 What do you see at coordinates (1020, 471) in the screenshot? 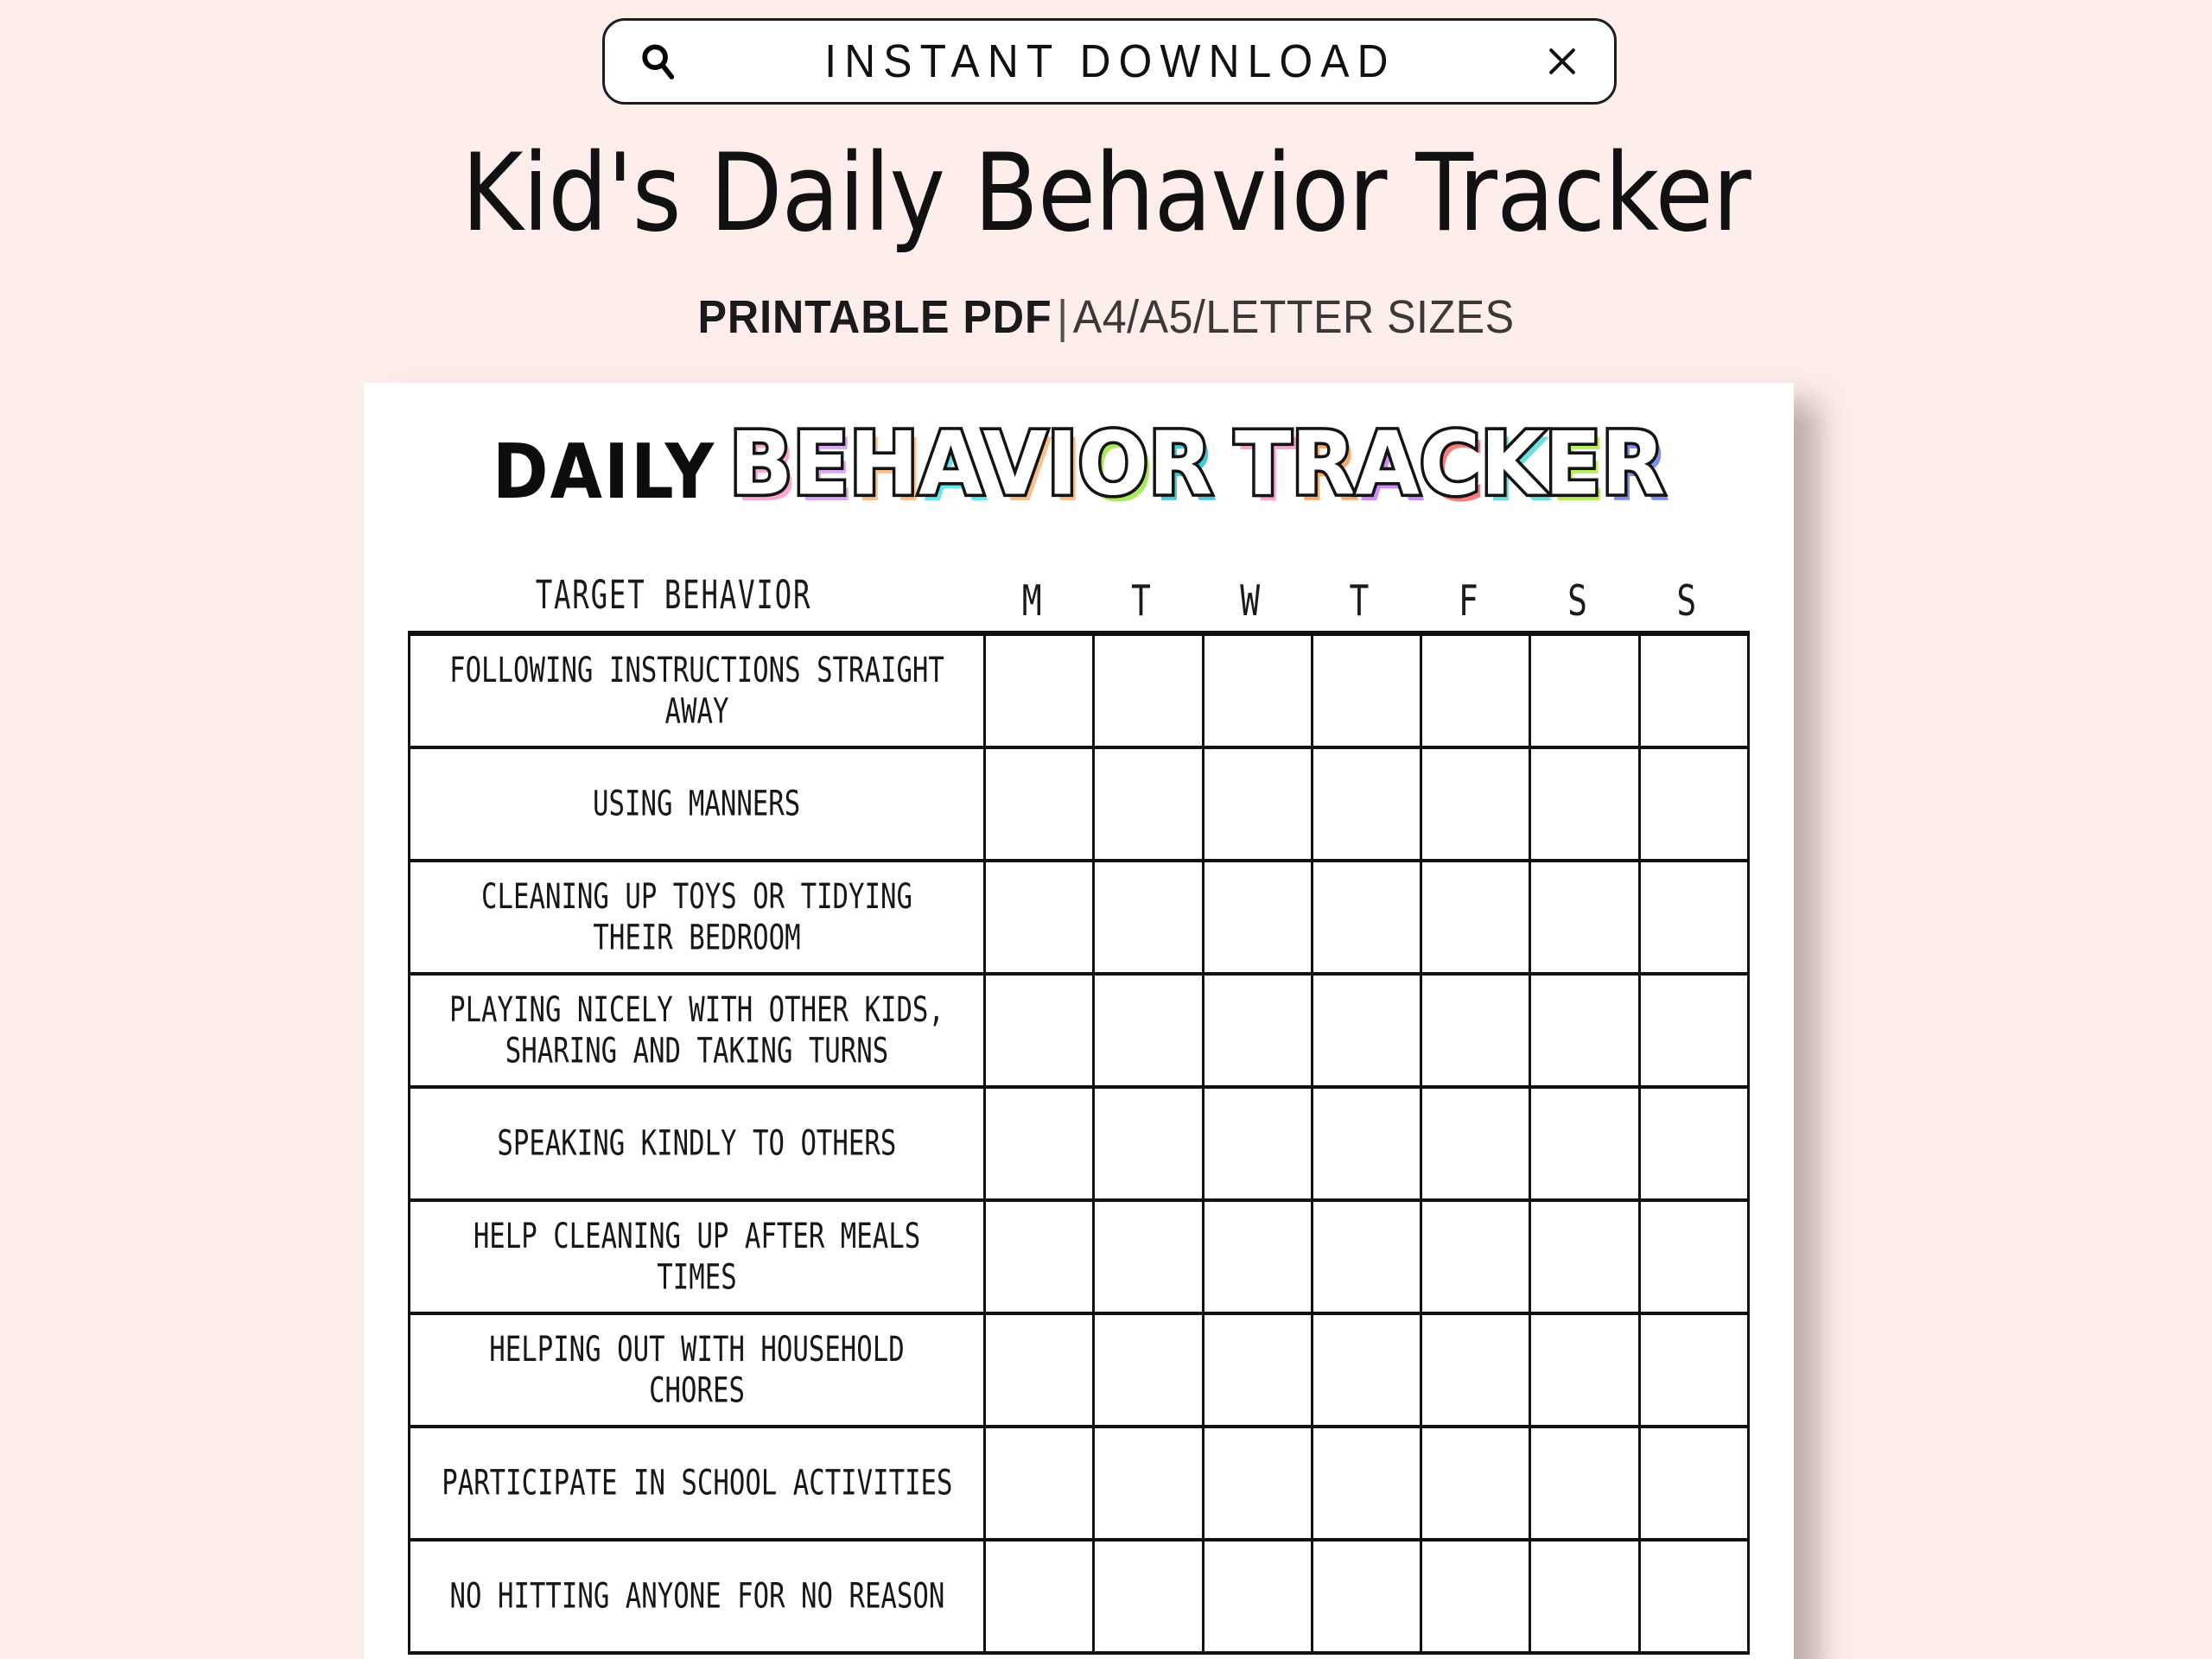
I see `sheet-title-letter-fill: V` at bounding box center [1020, 471].